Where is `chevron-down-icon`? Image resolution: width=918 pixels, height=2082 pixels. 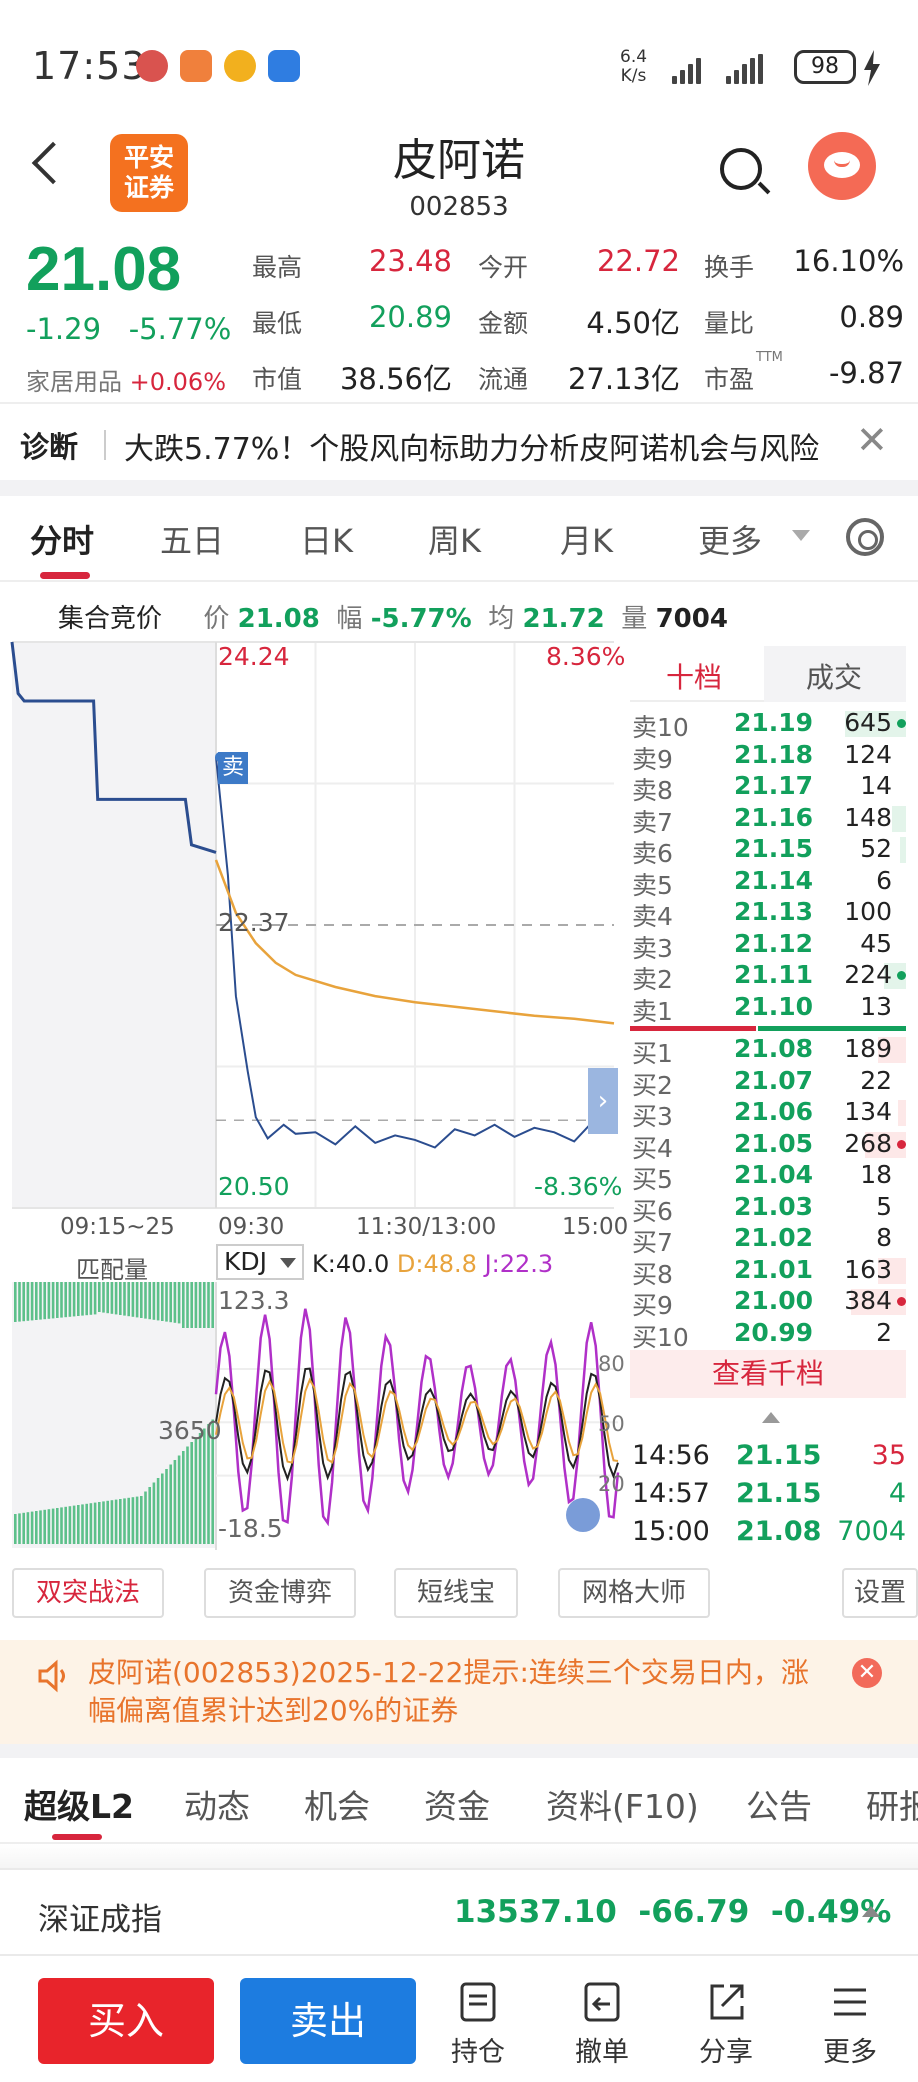
chevron-down-icon is located at coordinates (801, 535).